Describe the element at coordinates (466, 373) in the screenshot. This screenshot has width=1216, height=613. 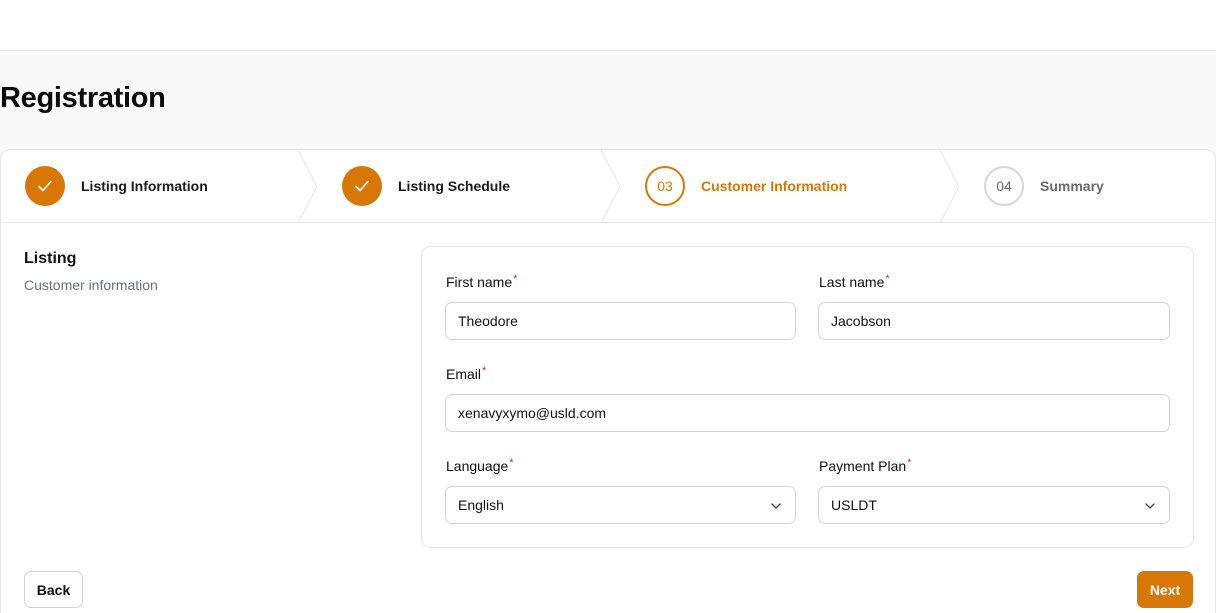
I see `email-label: Email*` at that location.